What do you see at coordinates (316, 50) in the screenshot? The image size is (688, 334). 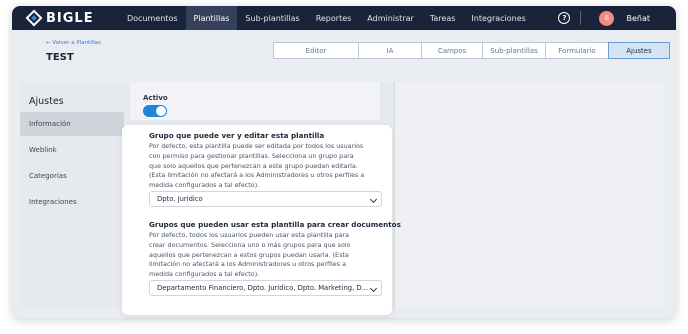 I see `tab-editor: Editor` at bounding box center [316, 50].